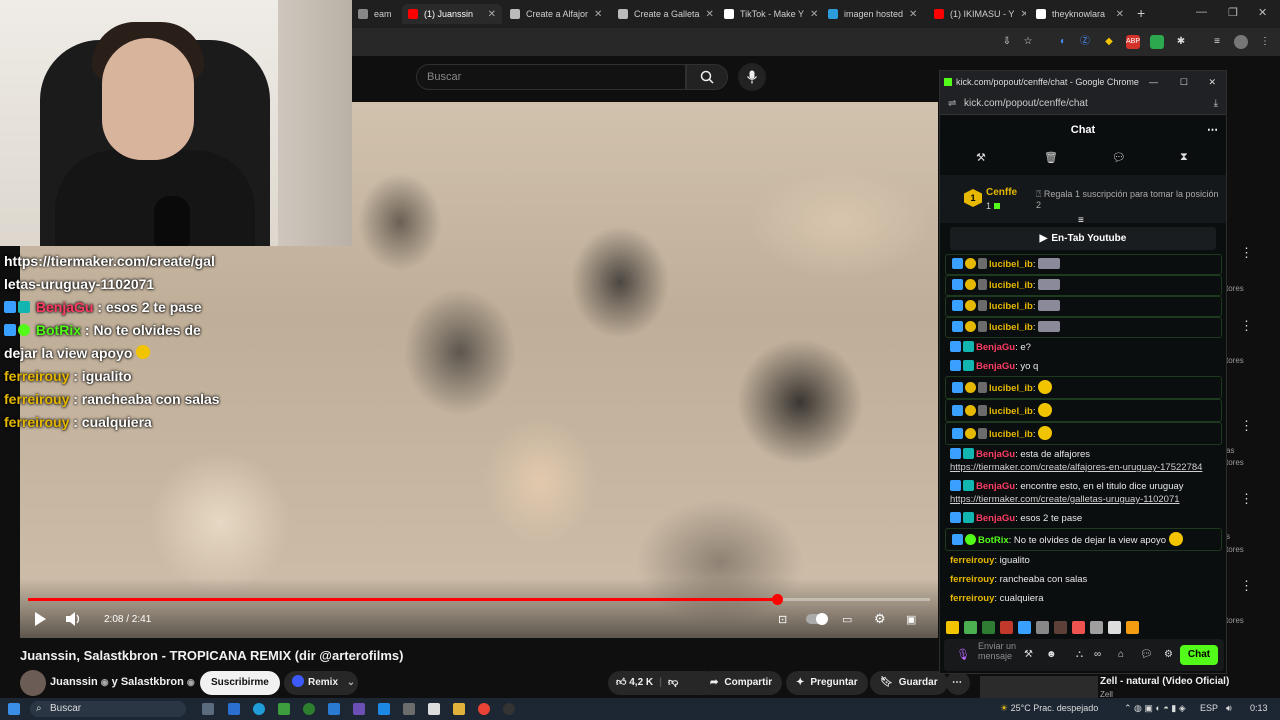 The width and height of the screenshot is (1280, 720). Describe the element at coordinates (768, 14) in the screenshot. I see `browser-tab: TikTok - Make Y ✕` at that location.